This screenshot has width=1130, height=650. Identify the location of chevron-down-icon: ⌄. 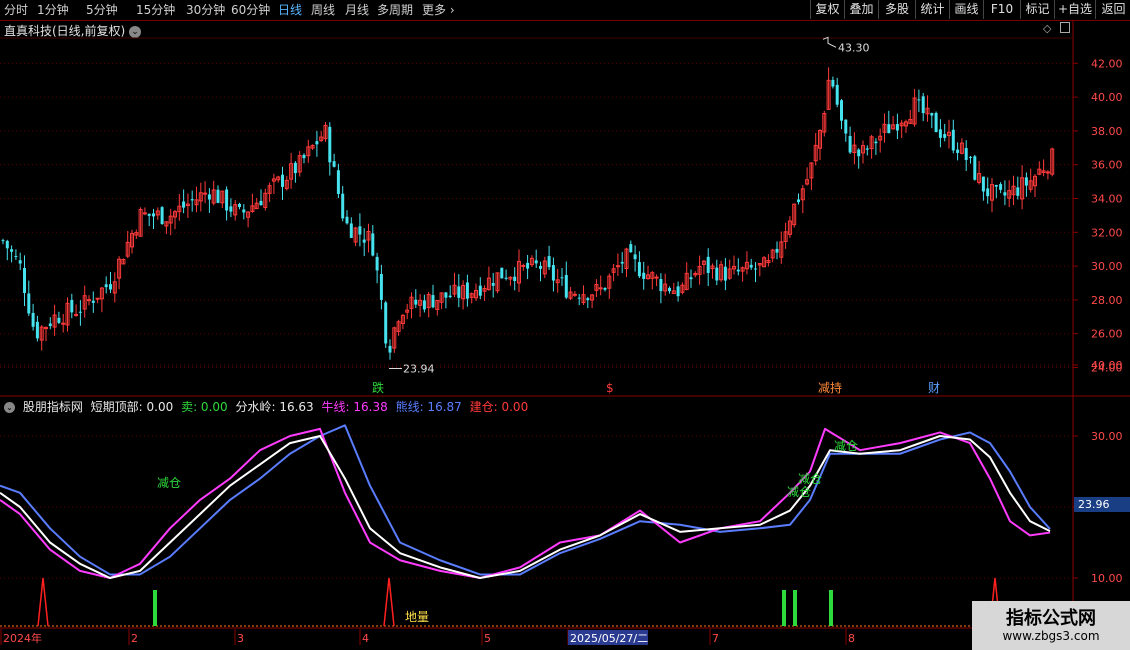
(135, 31).